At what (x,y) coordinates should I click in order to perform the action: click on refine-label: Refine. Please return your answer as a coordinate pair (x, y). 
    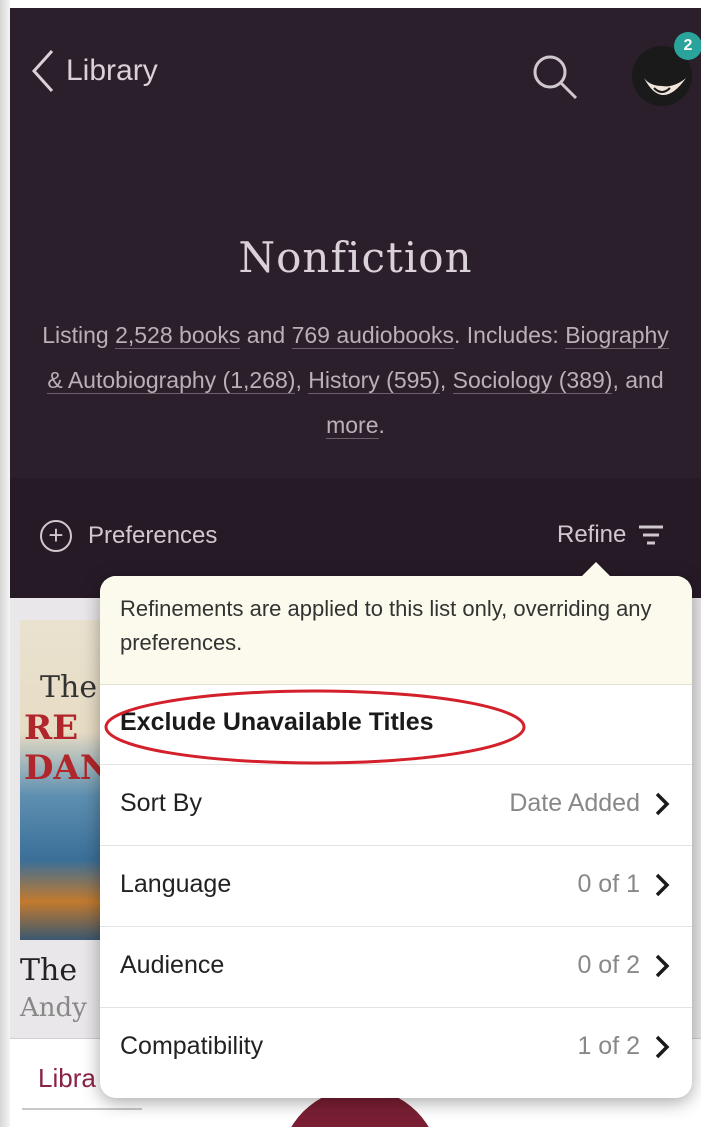
    Looking at the image, I should click on (592, 534).